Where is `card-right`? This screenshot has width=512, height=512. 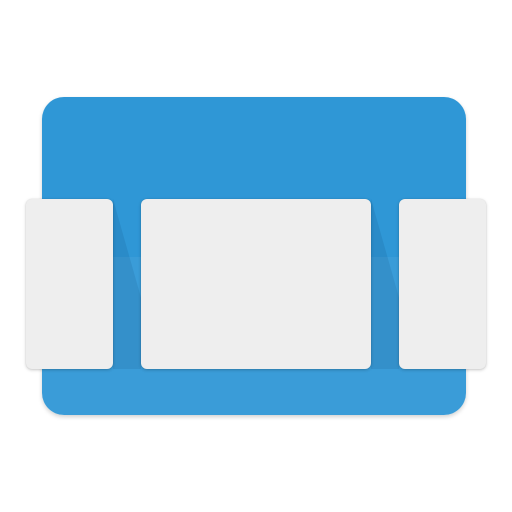
card-right is located at coordinates (442, 284).